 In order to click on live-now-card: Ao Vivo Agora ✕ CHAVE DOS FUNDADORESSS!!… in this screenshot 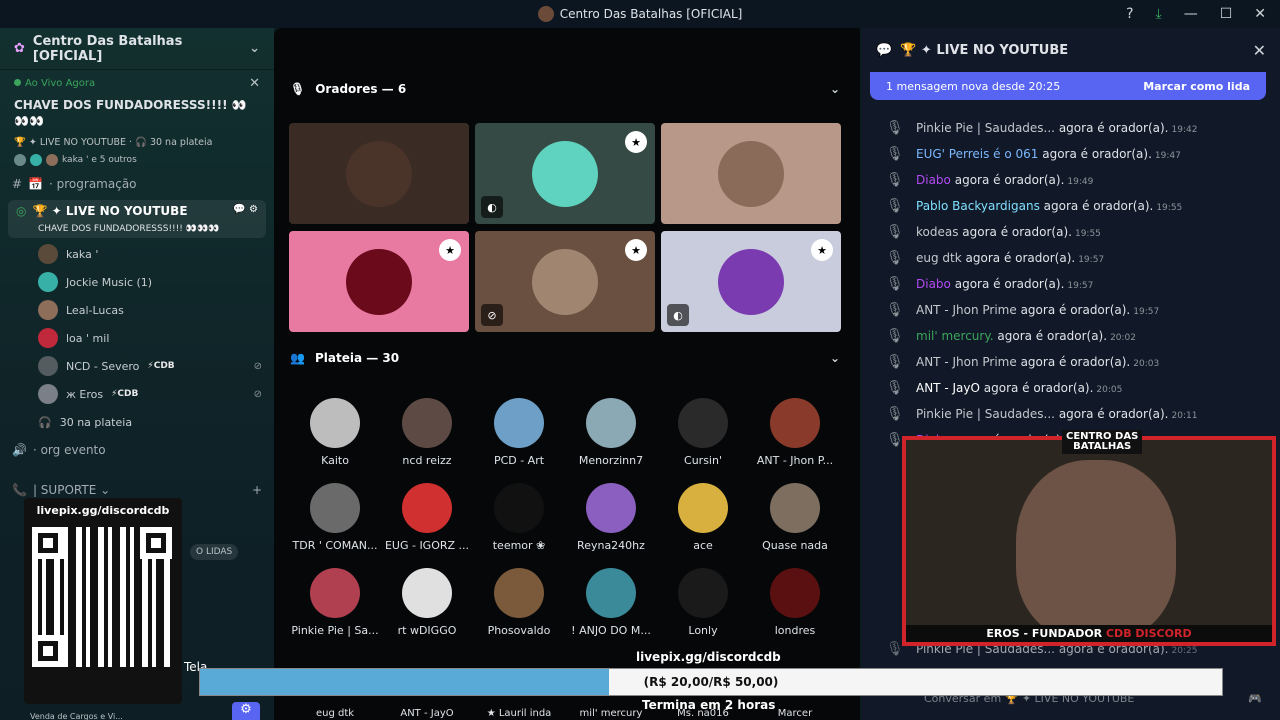, I will do `click(137, 120)`.